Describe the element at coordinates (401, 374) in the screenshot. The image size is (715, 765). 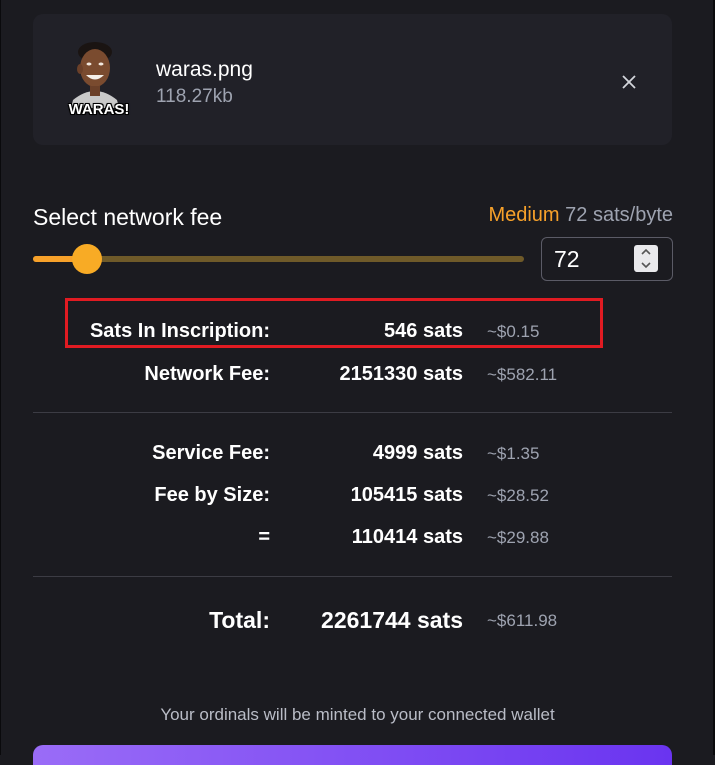
I see `network-fee-value: 2151330 sats` at that location.